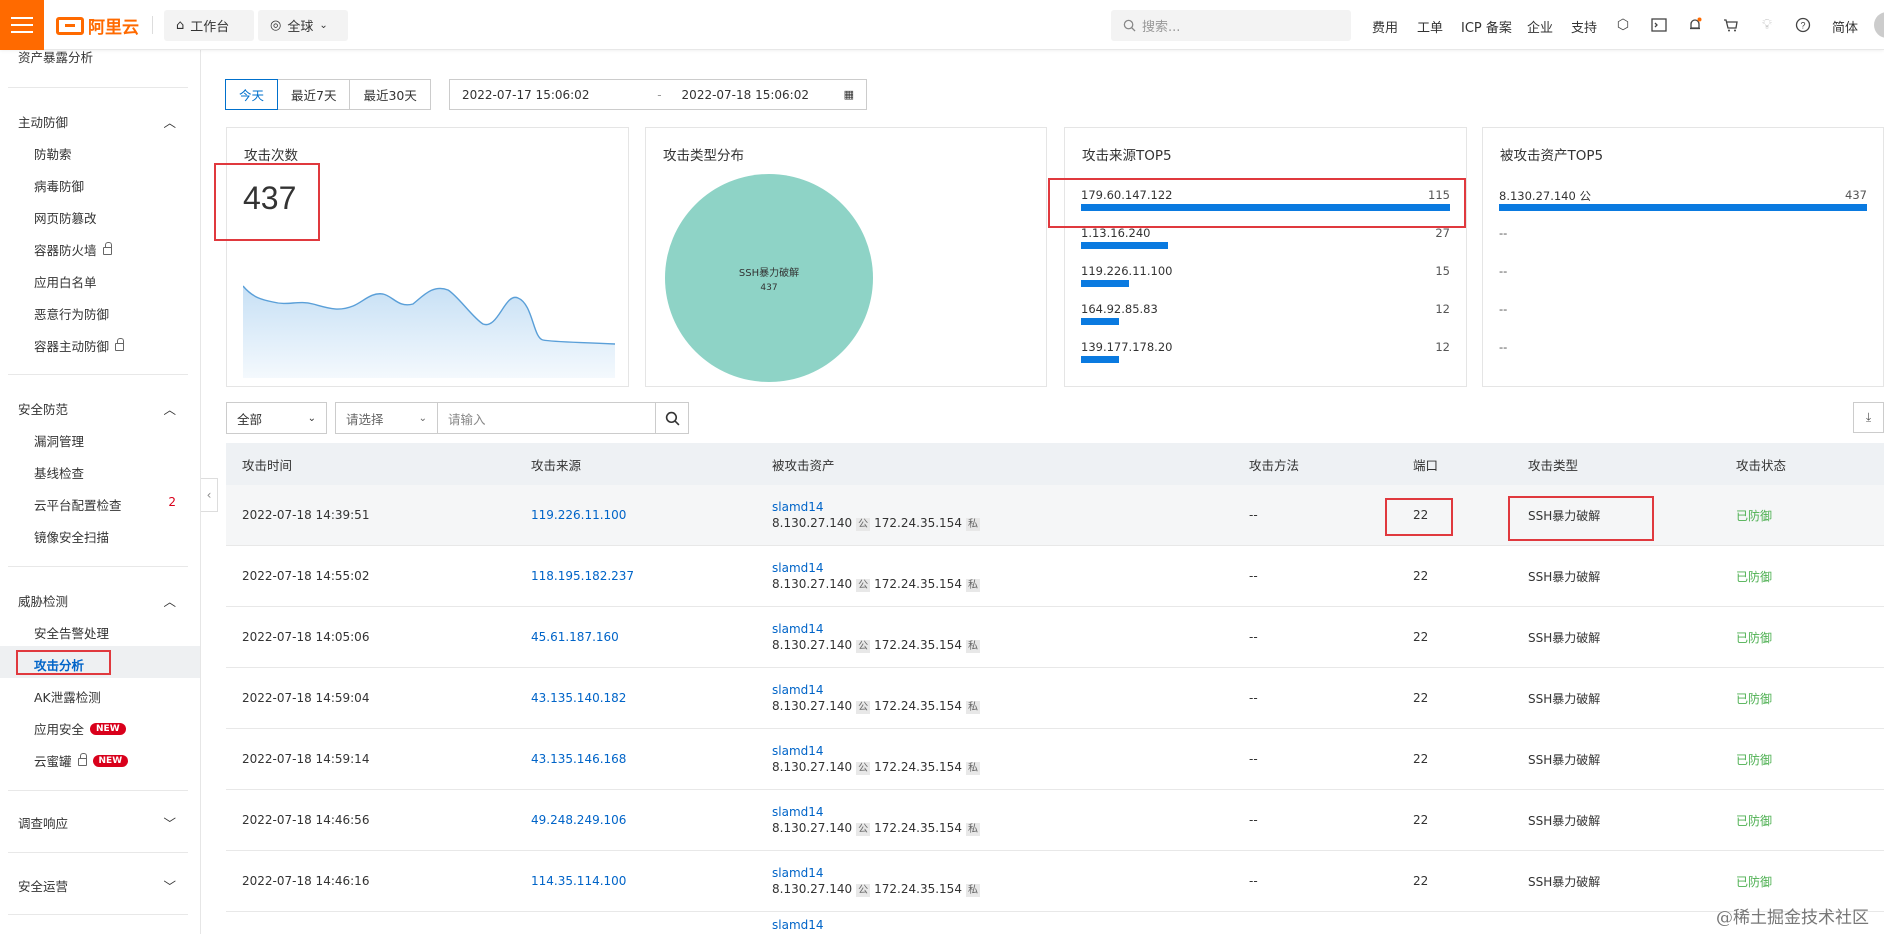 The width and height of the screenshot is (1884, 934). I want to click on sidebar-item-ak-leak: AK泄露检测, so click(67, 696).